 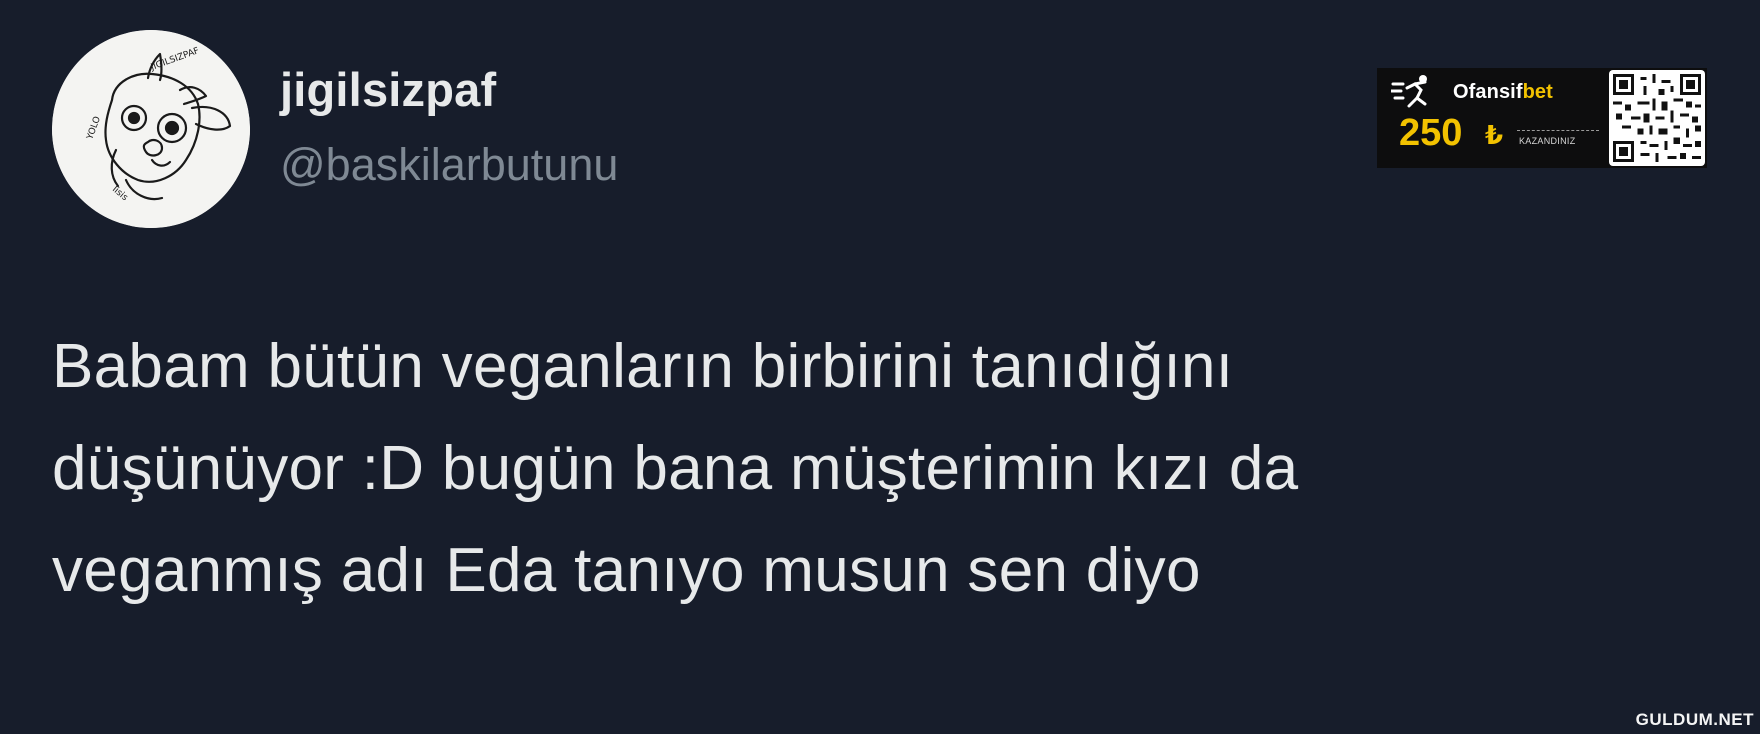 What do you see at coordinates (388, 89) in the screenshot?
I see `display-name: jigilsizpaf` at bounding box center [388, 89].